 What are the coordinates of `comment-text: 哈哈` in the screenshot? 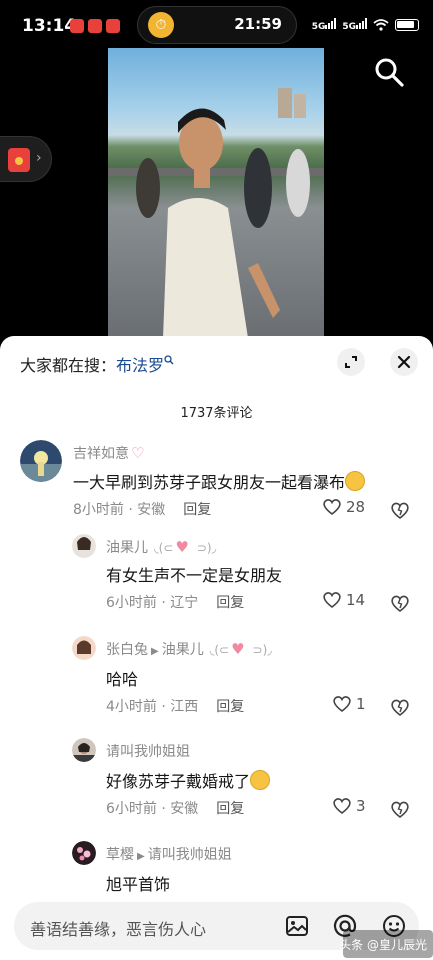 It's located at (122, 679).